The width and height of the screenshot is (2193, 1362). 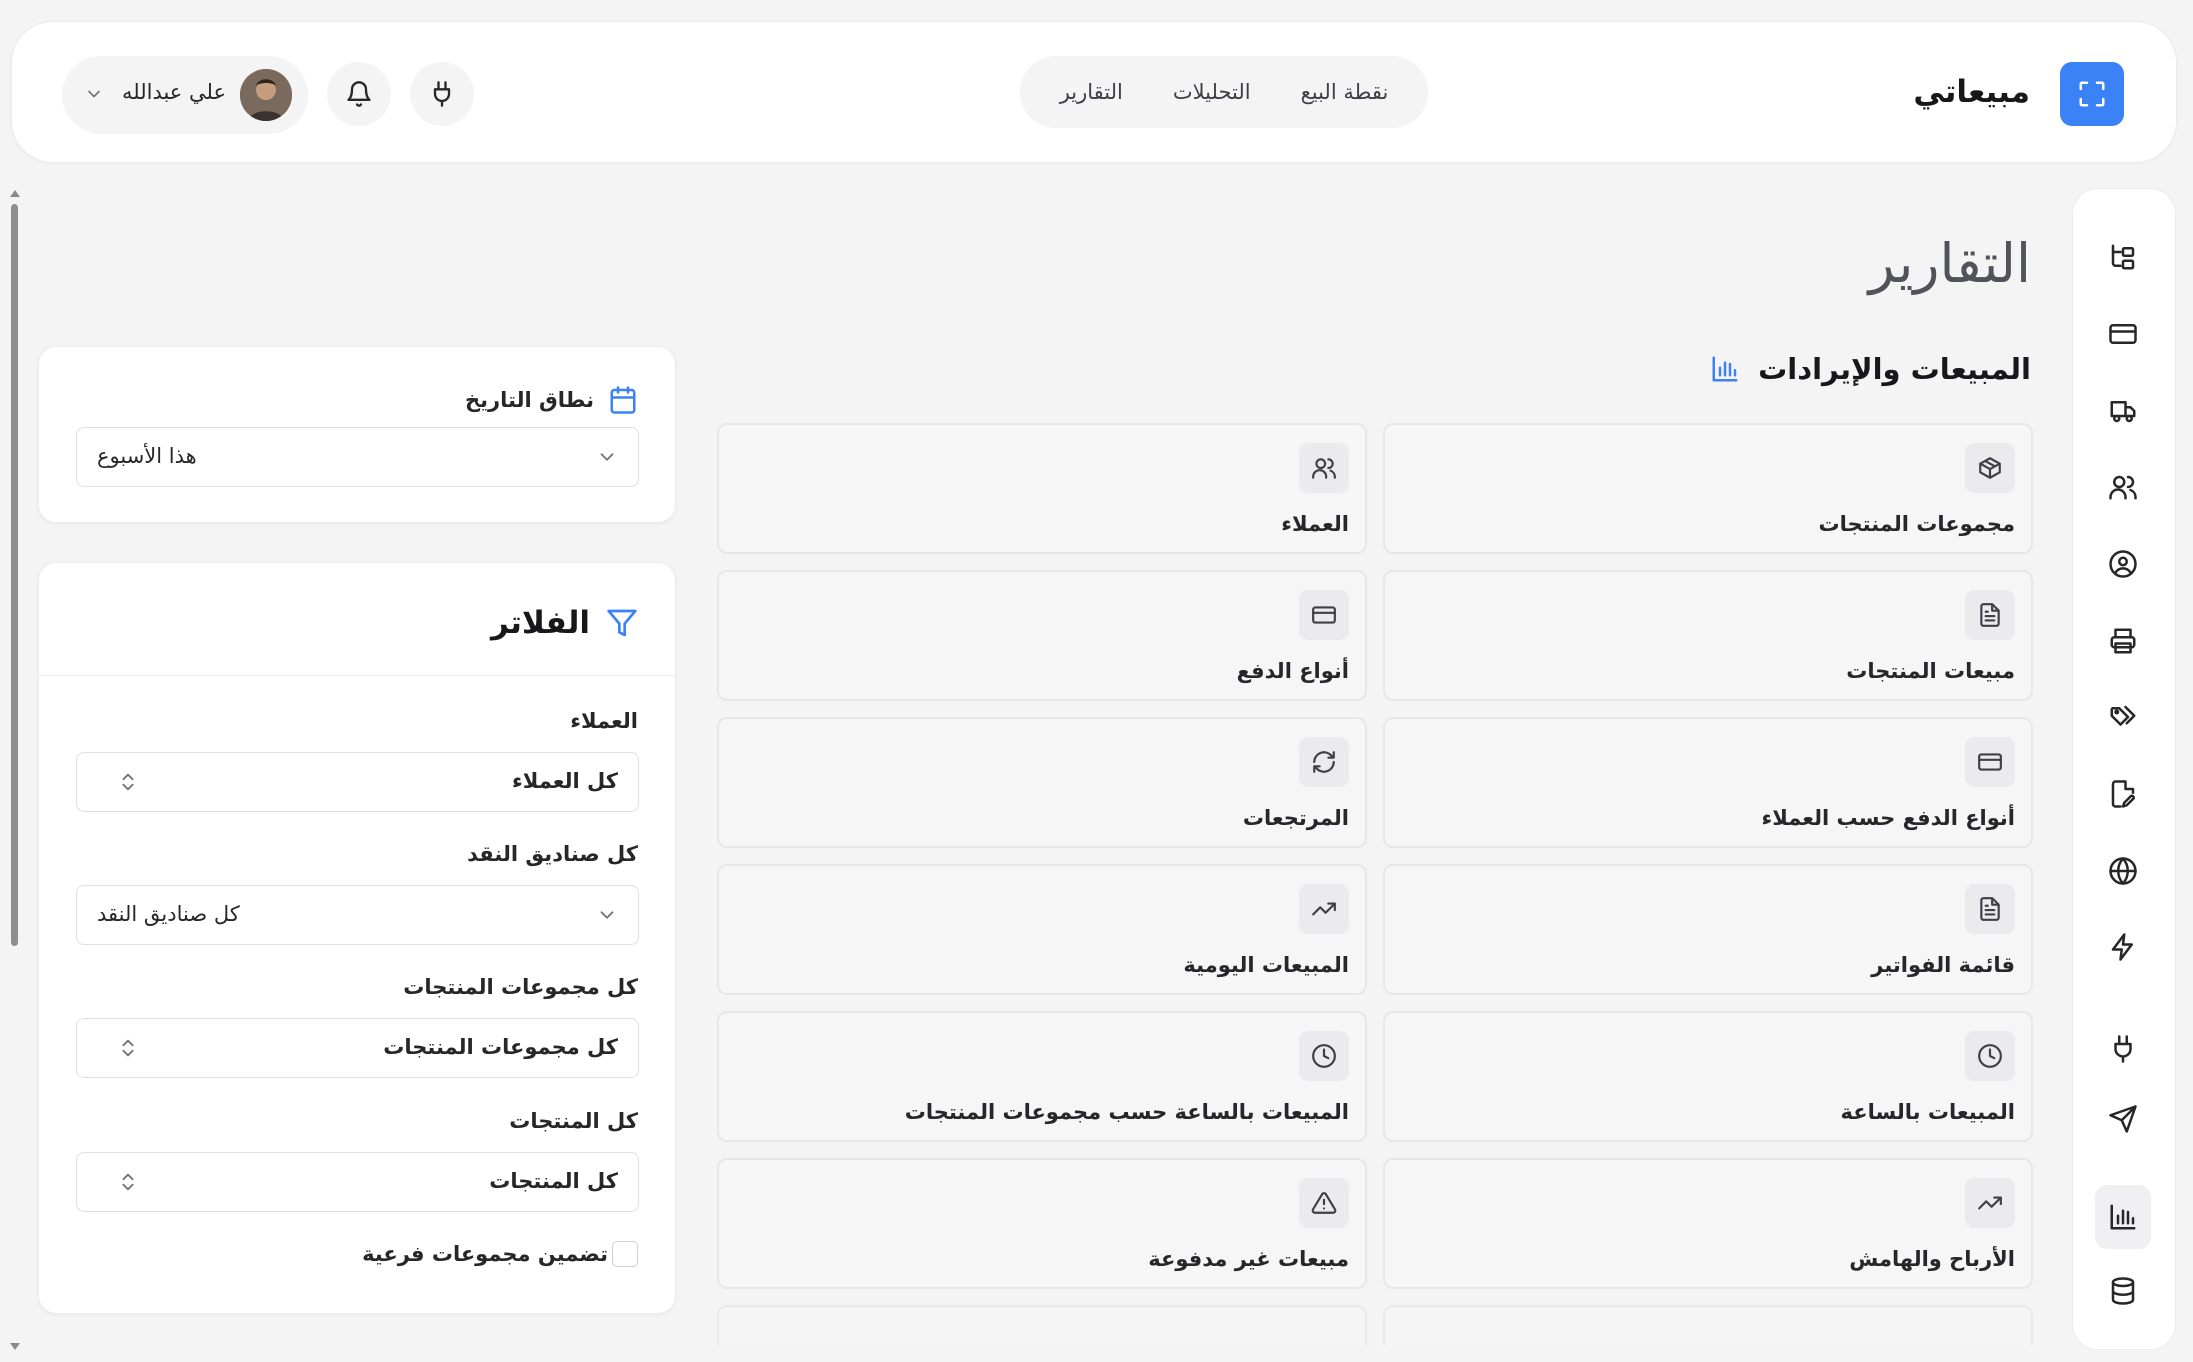 I want to click on nav-reports: التقارير, so click(x=1091, y=92).